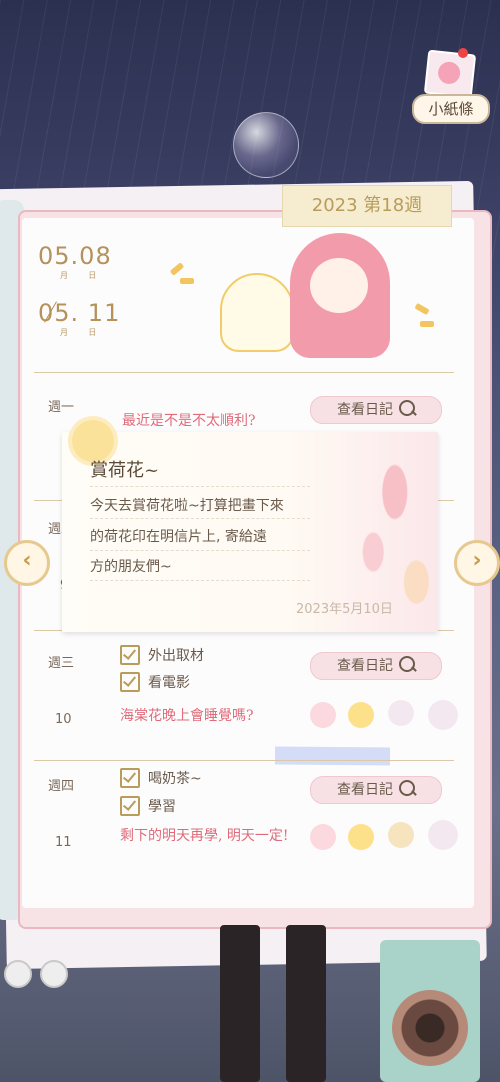 The image size is (500, 1082). I want to click on start-date-sub: 月 日, so click(78, 275).